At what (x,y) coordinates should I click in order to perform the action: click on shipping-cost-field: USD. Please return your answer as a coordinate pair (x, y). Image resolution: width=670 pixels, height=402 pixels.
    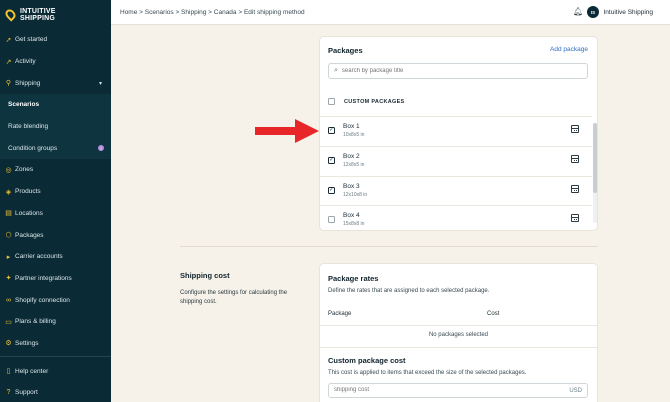
    Looking at the image, I should click on (458, 390).